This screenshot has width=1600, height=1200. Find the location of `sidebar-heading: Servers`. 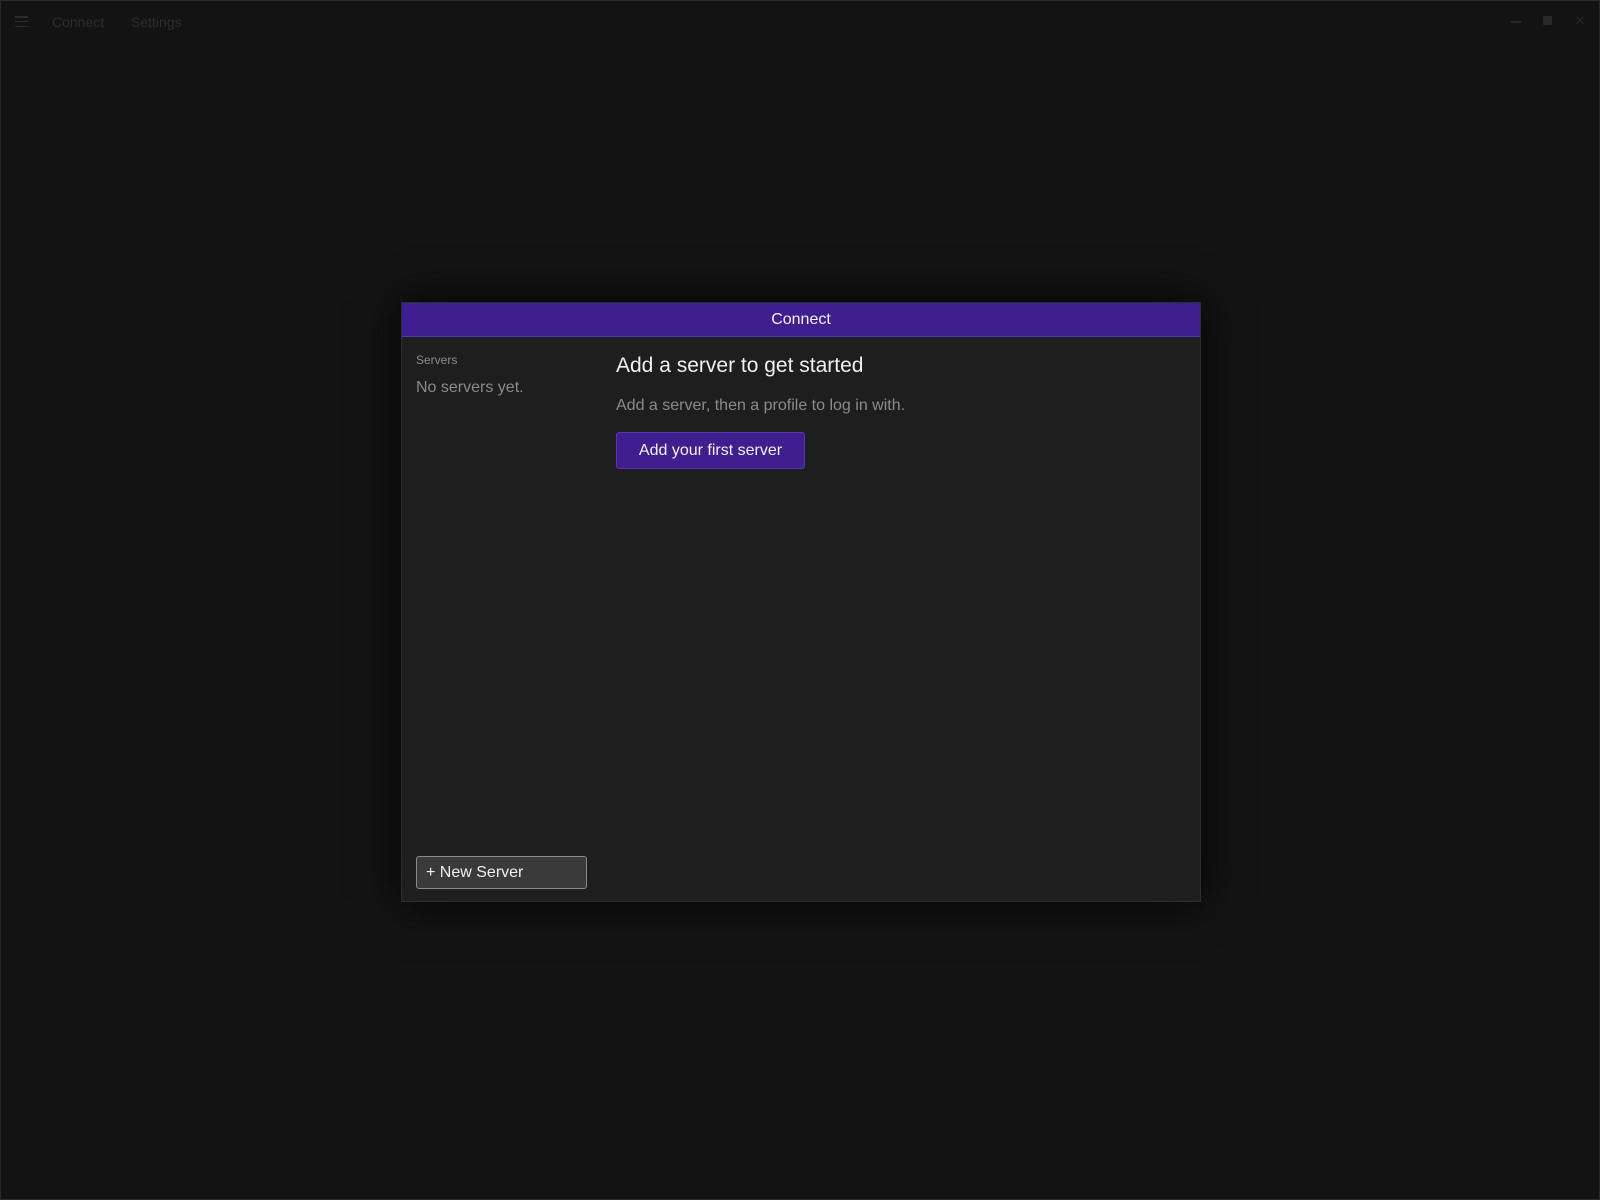

sidebar-heading: Servers is located at coordinates (437, 360).